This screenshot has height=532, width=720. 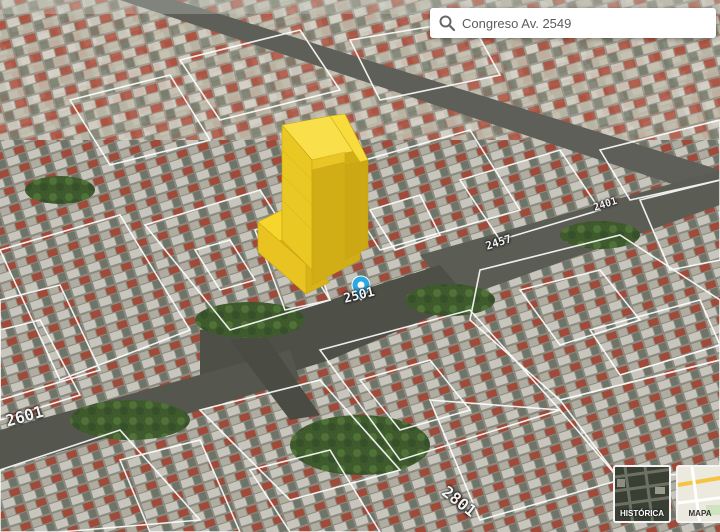 I want to click on search-input: Congreso Av. 2549, so click(x=516, y=23).